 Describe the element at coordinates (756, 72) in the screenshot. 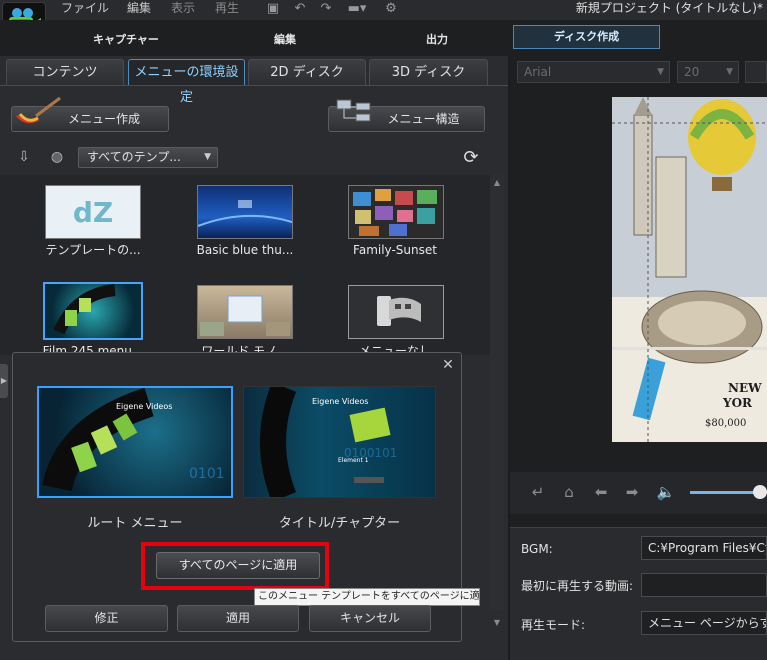

I see `font-extra-select` at that location.